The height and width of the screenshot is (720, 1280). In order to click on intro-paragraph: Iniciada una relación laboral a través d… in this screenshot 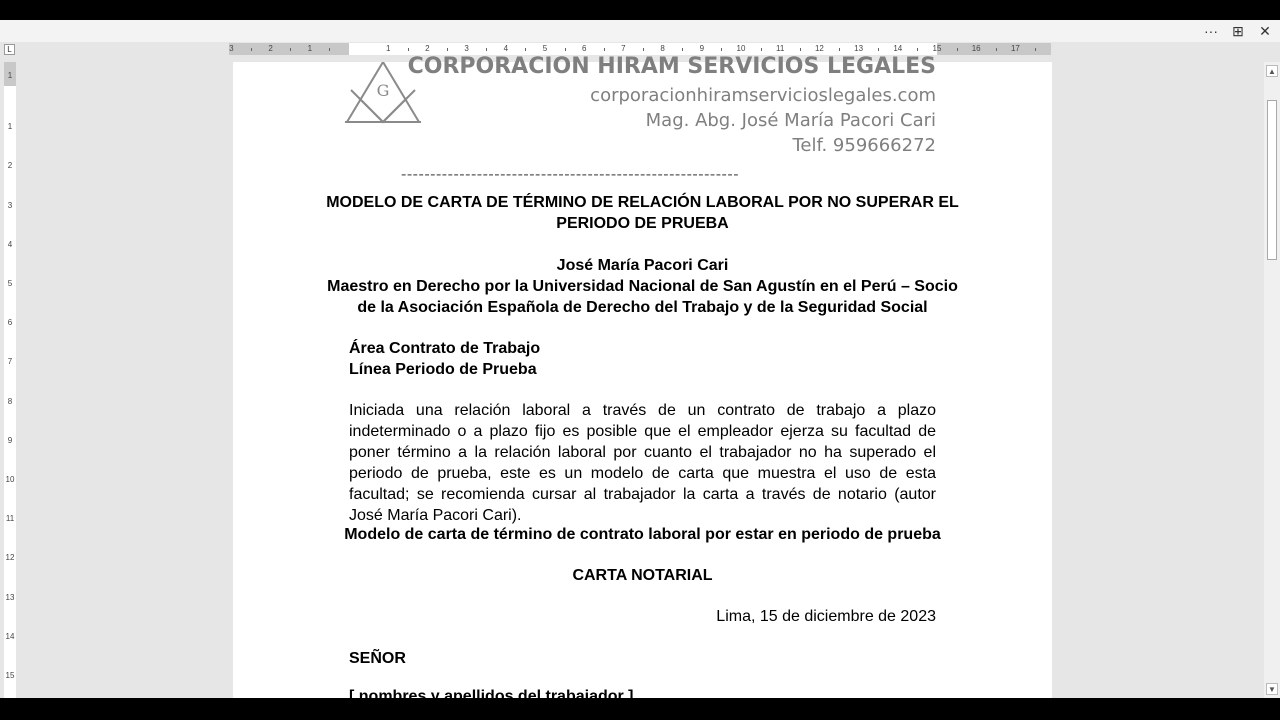, I will do `click(642, 463)`.